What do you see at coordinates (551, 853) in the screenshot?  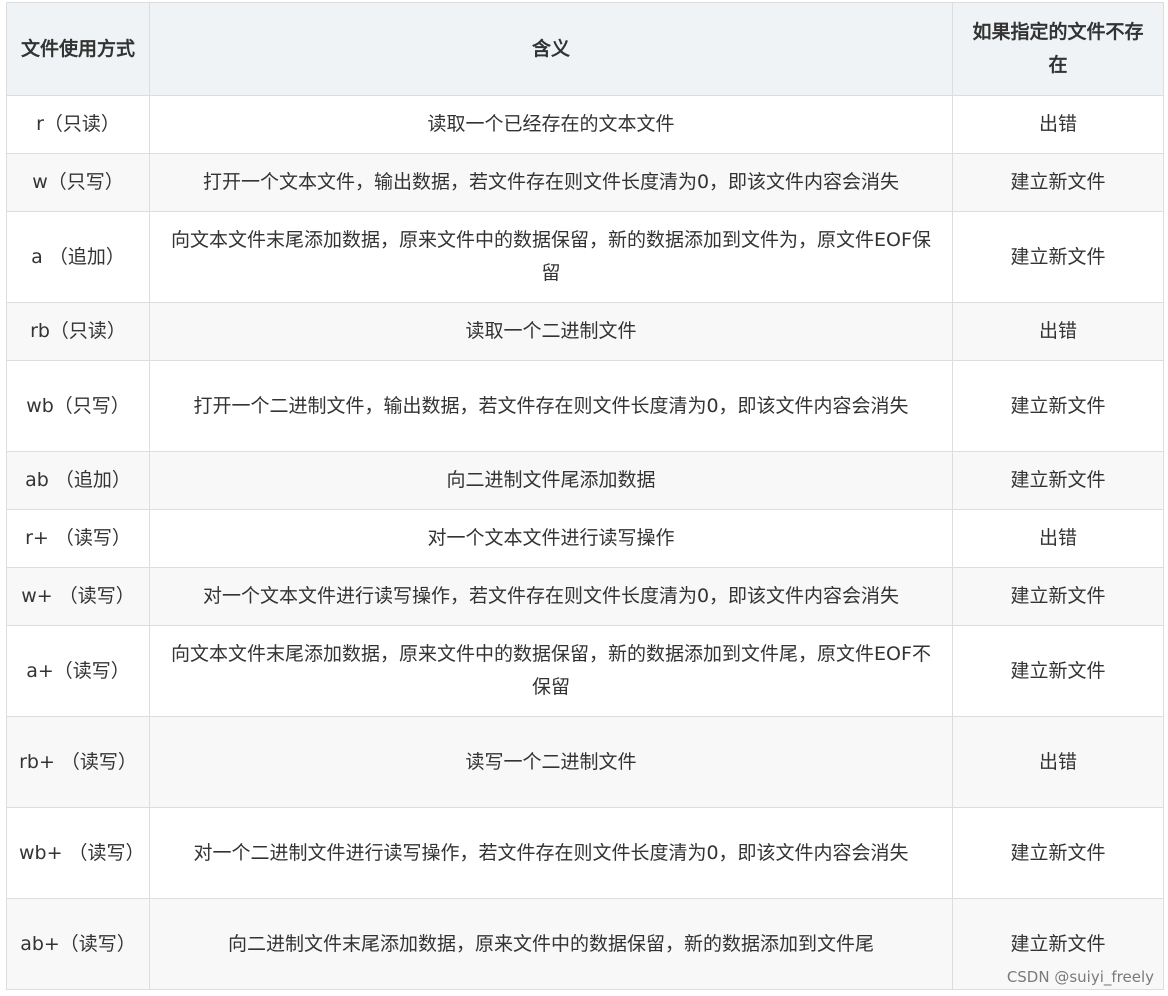 I see `cell-meaning: 对一个二进制文件进行读写操作，若文件存在则文件长度清为0，即该文件内容会消失` at bounding box center [551, 853].